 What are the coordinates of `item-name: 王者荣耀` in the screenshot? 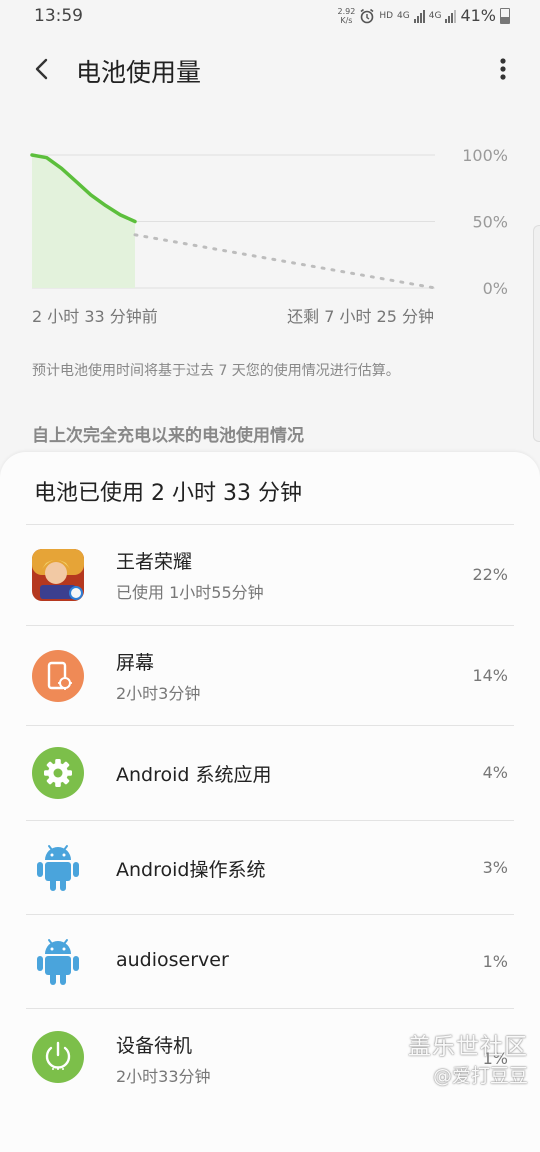 It's located at (154, 562).